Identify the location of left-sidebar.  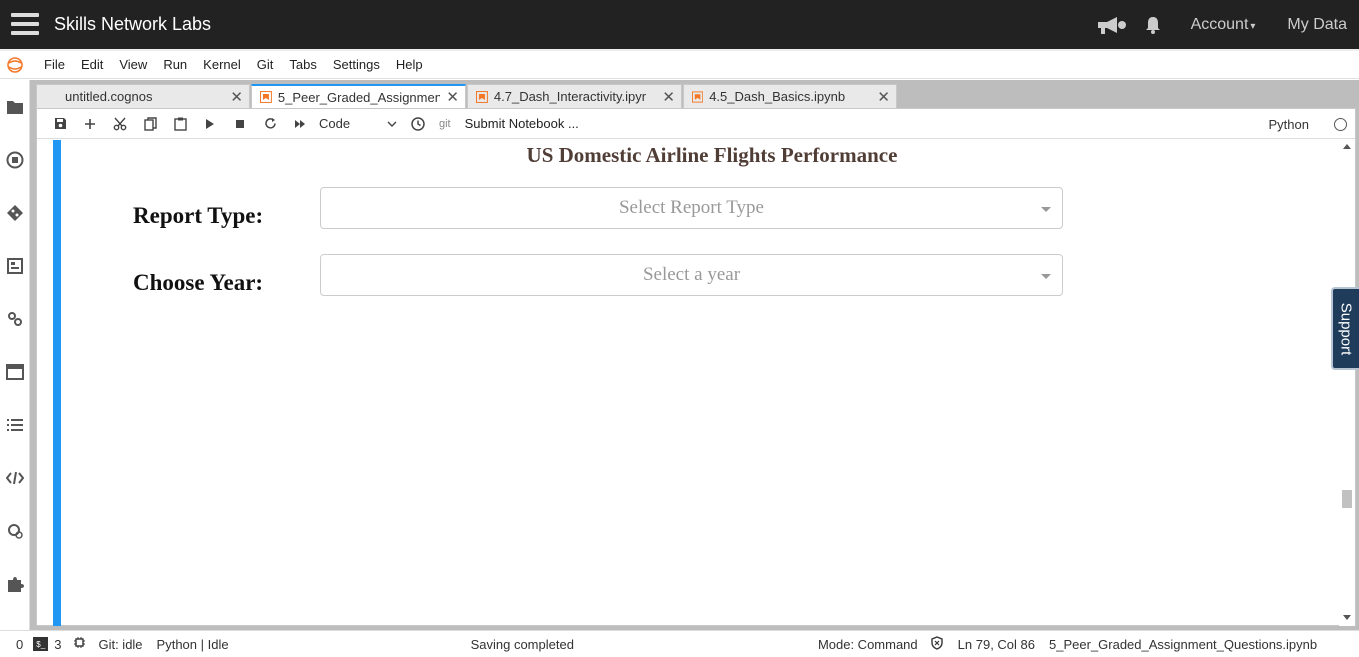
(15, 355).